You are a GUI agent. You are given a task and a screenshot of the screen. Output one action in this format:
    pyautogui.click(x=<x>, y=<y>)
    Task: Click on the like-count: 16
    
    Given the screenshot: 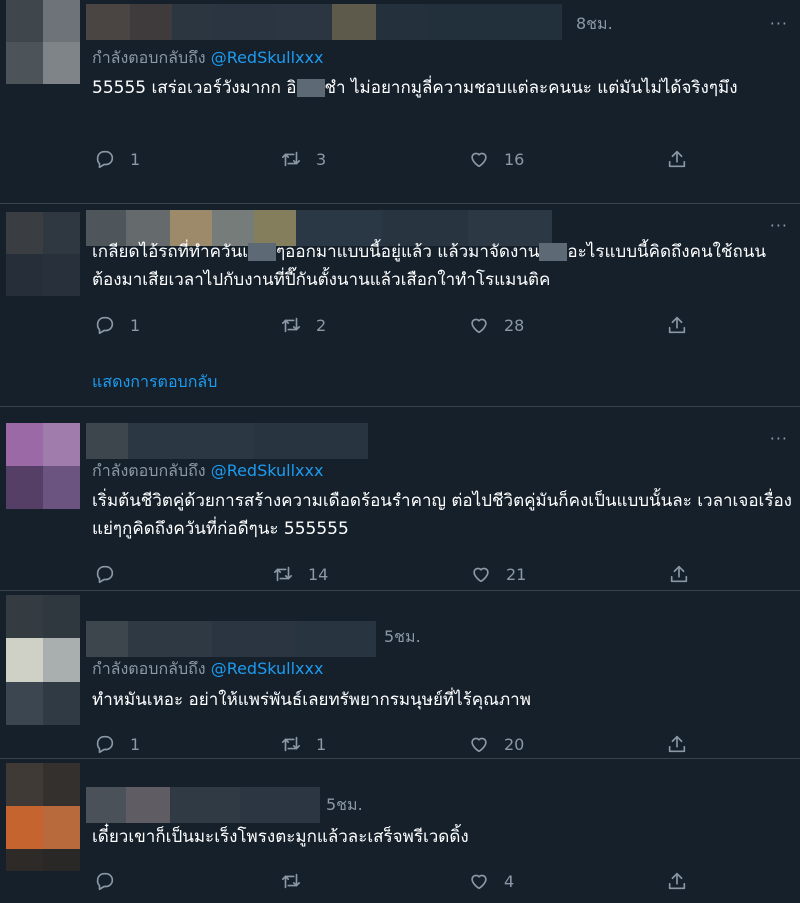 What is the action you would take?
    pyautogui.click(x=514, y=159)
    